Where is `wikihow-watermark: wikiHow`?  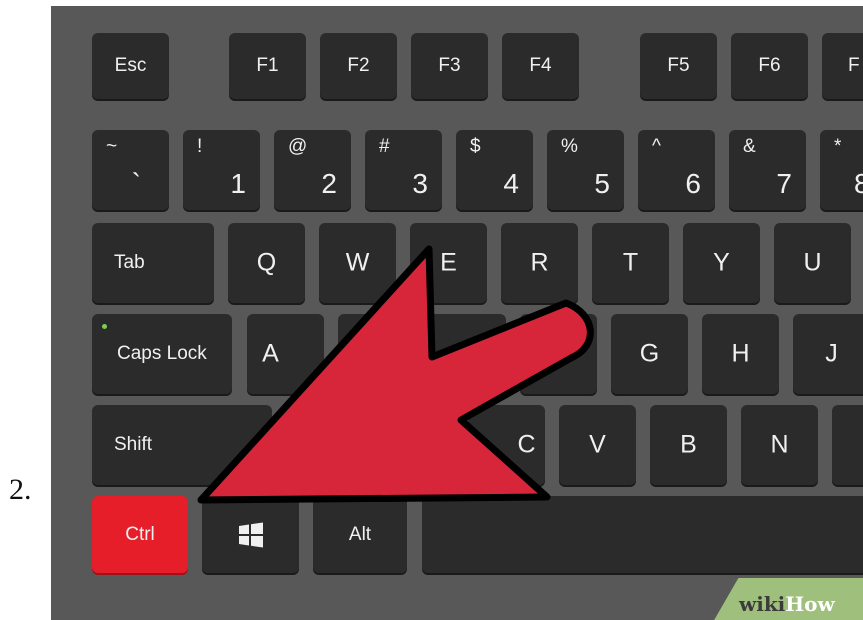
wikihow-watermark: wikiHow is located at coordinates (788, 599).